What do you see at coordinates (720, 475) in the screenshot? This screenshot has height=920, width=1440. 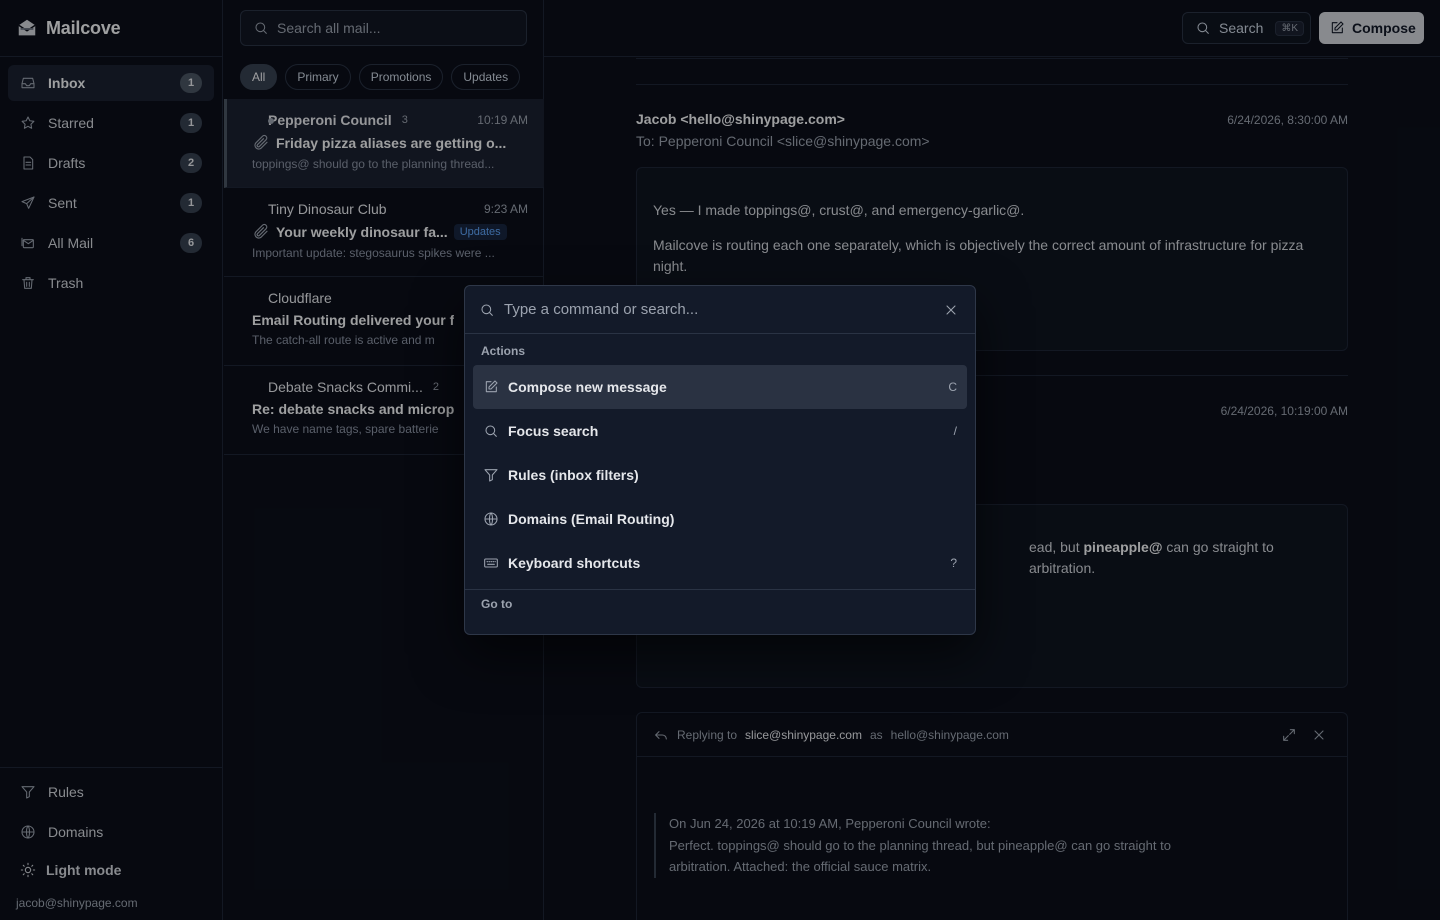 I see `command-rules: Rules (inbox filters)` at bounding box center [720, 475].